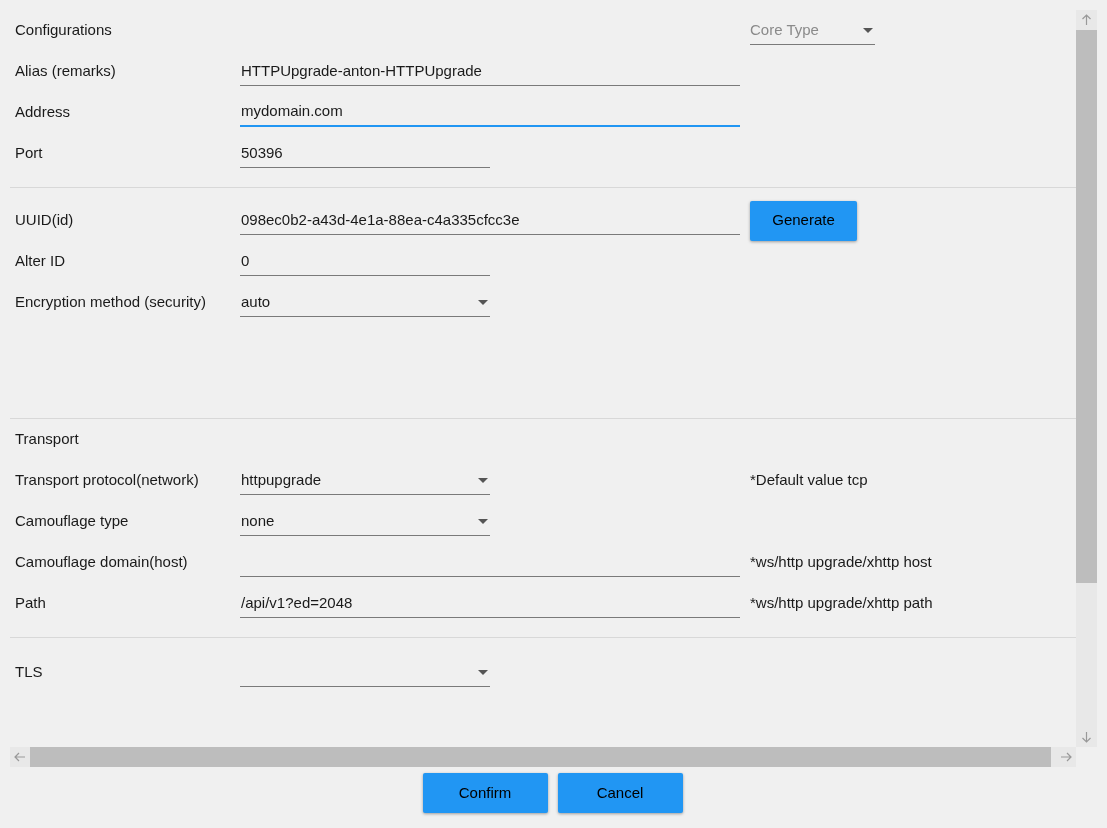 This screenshot has width=1107, height=828. What do you see at coordinates (485, 793) in the screenshot?
I see `confirm-button: Confirm` at bounding box center [485, 793].